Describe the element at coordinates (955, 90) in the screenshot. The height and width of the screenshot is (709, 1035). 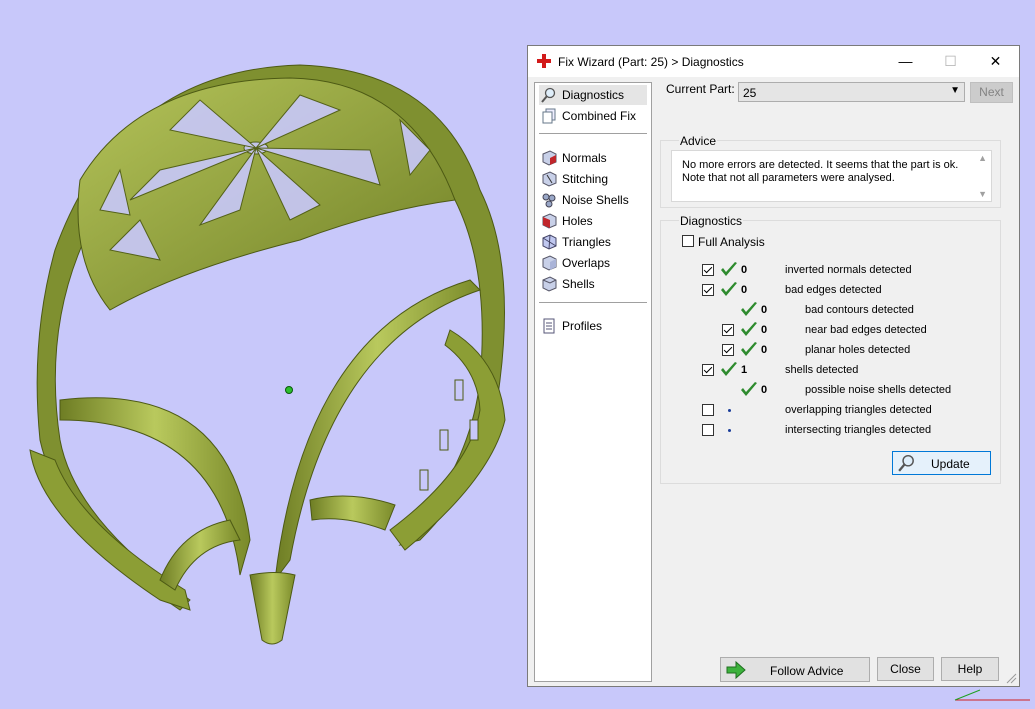
I see `chevron-down-icon: ▼` at that location.